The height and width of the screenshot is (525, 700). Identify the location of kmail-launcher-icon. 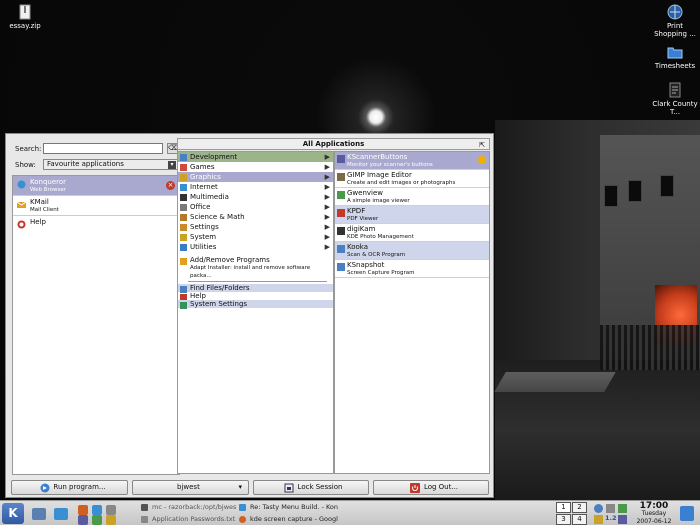
(111, 520).